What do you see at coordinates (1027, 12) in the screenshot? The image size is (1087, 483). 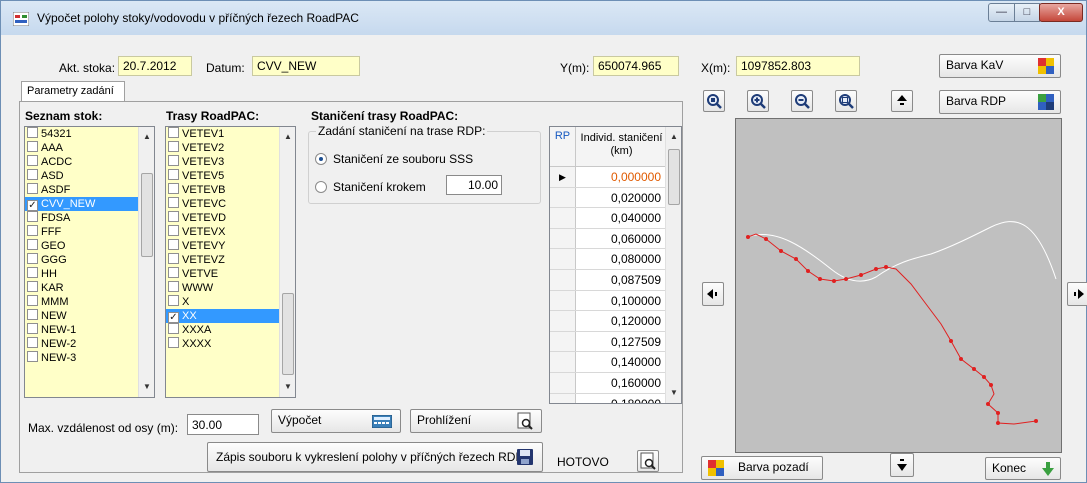 I see `maximize-button: □` at bounding box center [1027, 12].